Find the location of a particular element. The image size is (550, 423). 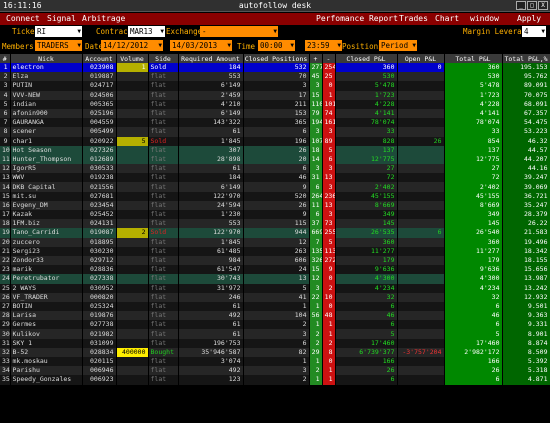

menu-arbitrage: Arbitrage is located at coordinates (103, 18).